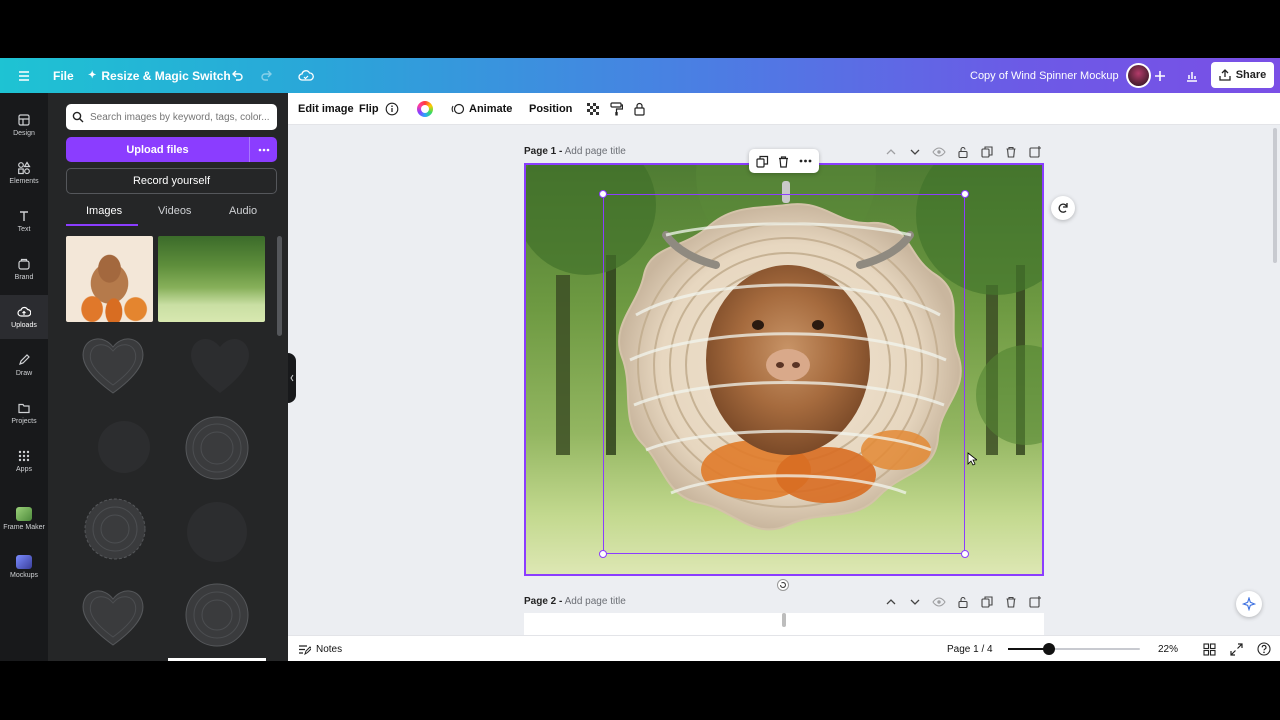 The image size is (1280, 720). Describe the element at coordinates (180, 117) in the screenshot. I see `search-input` at that location.